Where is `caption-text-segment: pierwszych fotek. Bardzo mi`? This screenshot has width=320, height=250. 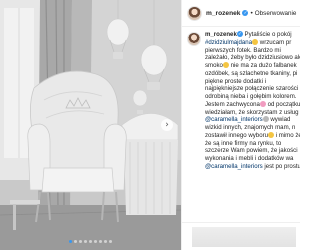
caption-text-segment: pierwszych fotek. Bardzo mi is located at coordinates (243, 50).